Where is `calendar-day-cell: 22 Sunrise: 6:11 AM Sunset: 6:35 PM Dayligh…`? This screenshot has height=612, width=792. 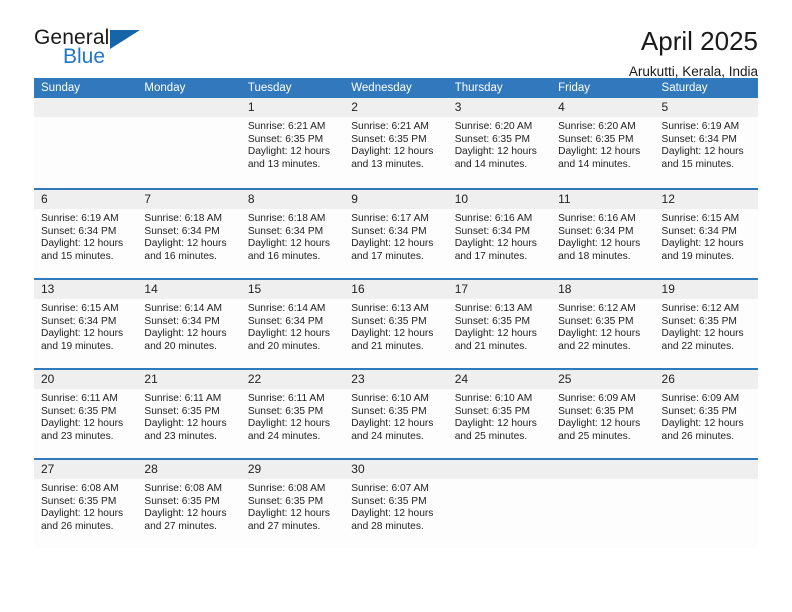
calendar-day-cell: 22 Sunrise: 6:11 AM Sunset: 6:35 PM Dayligh… is located at coordinates (292, 414).